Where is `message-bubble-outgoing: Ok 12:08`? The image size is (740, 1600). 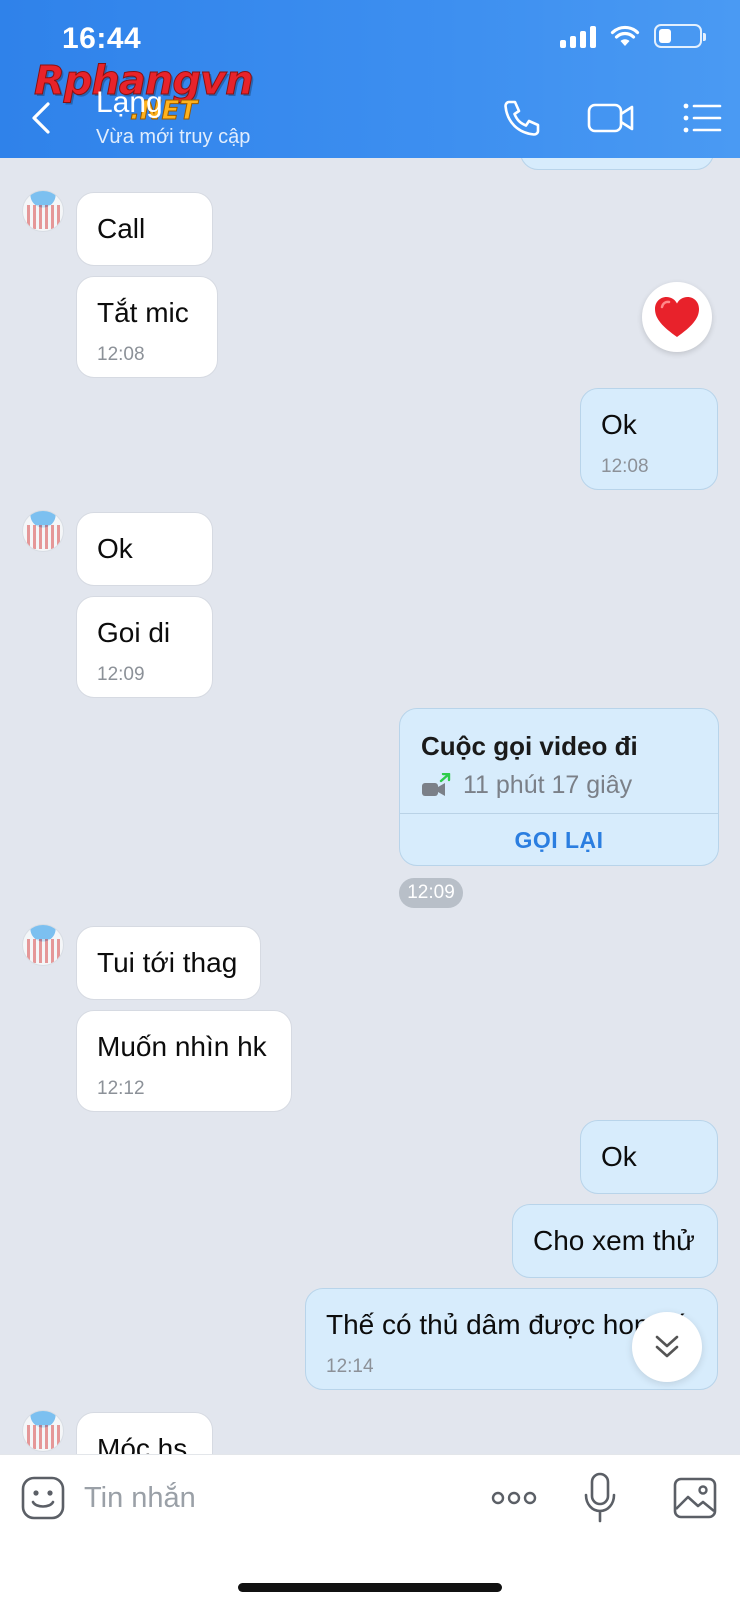 message-bubble-outgoing: Ok 12:08 is located at coordinates (649, 439).